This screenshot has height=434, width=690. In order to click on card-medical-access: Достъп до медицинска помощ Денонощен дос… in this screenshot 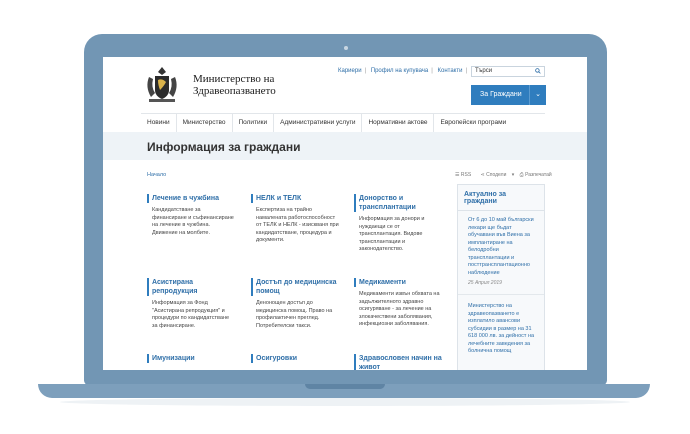, I will do `click(295, 304)`.